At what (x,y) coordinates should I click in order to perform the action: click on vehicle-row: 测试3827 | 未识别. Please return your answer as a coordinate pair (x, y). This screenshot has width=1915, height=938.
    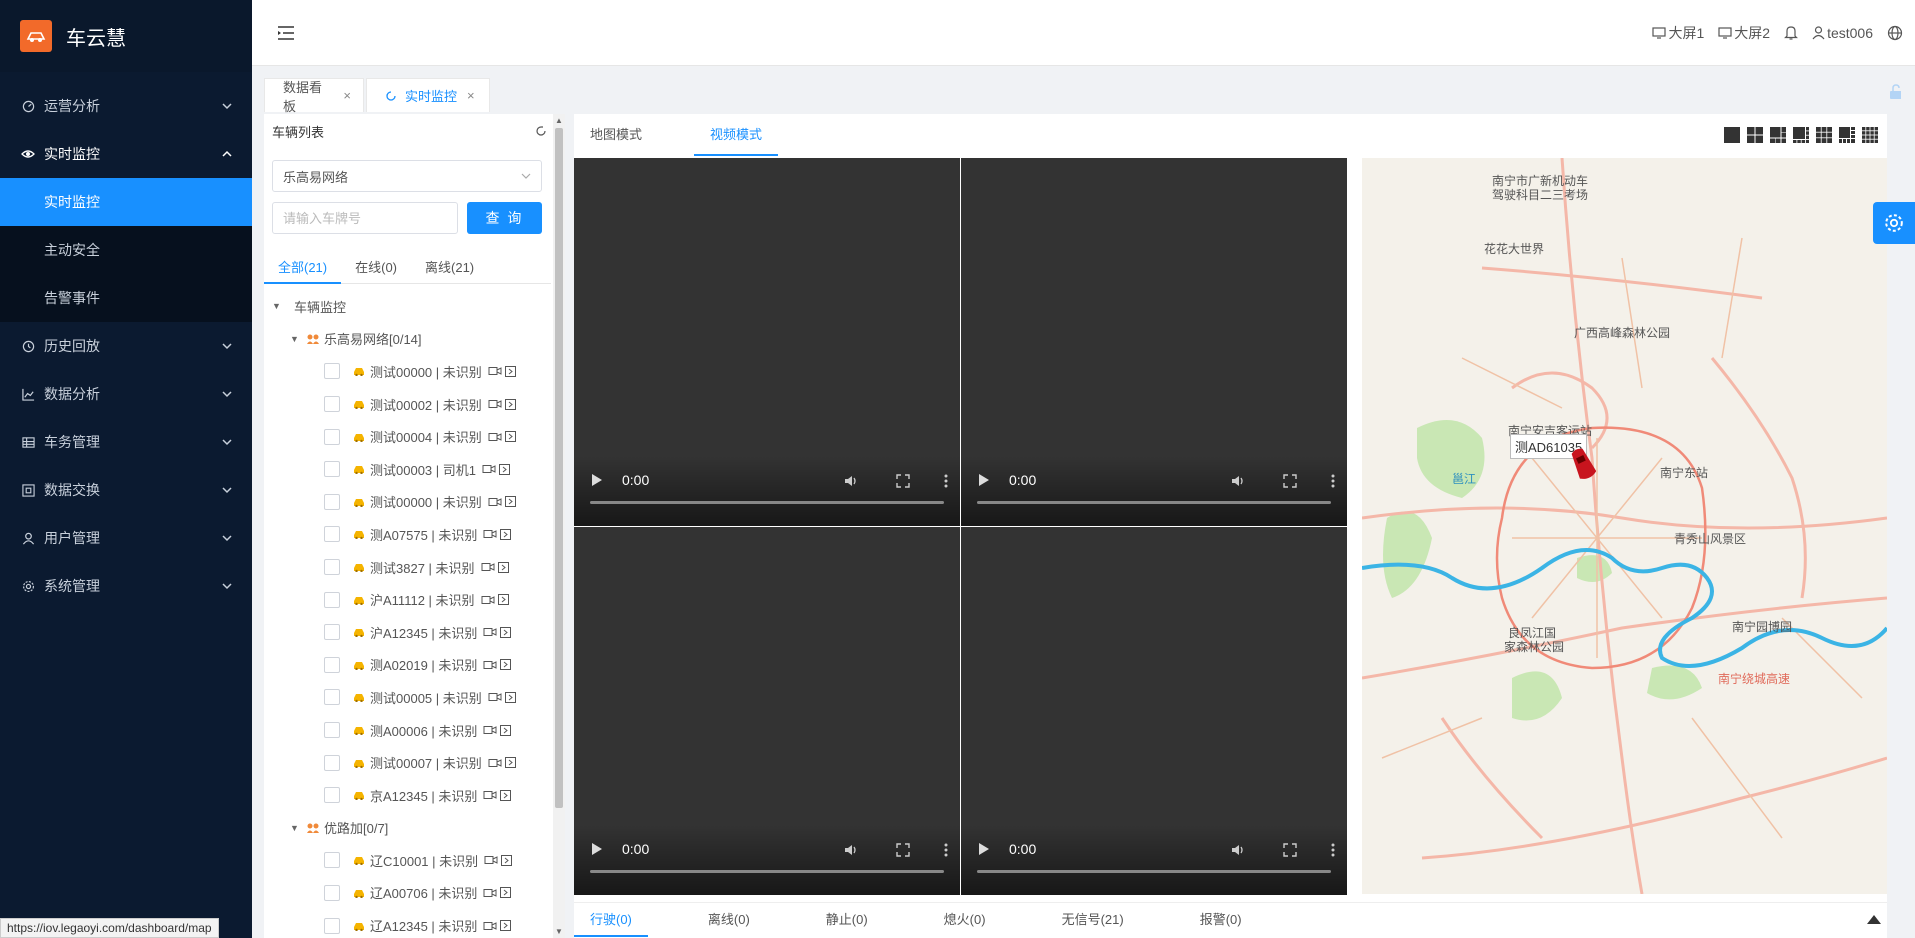
    Looking at the image, I should click on (407, 567).